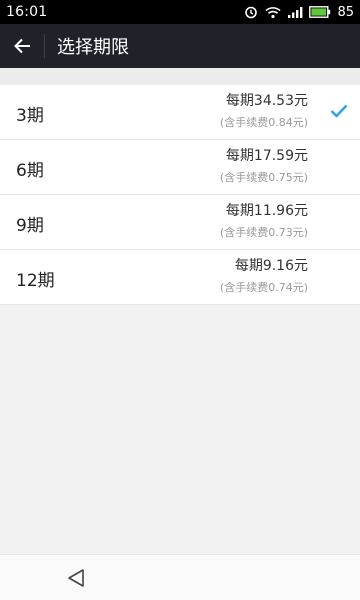  I want to click on term-label: 12期, so click(35, 281).